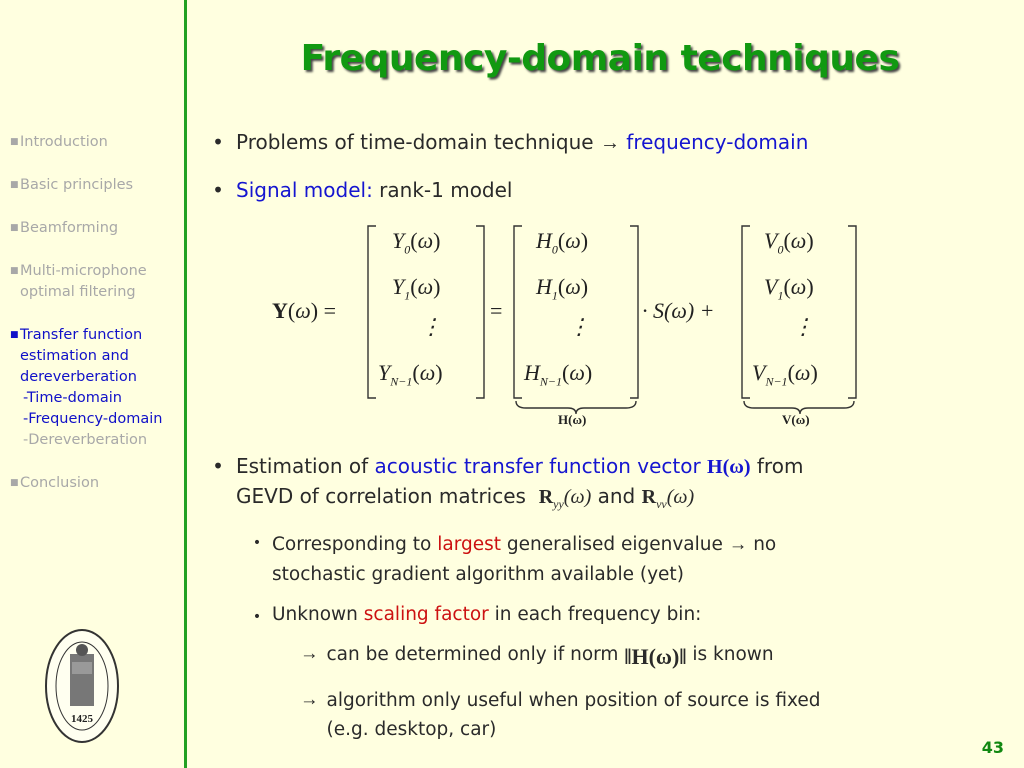  I want to click on v0: V0(ω), so click(789, 242).